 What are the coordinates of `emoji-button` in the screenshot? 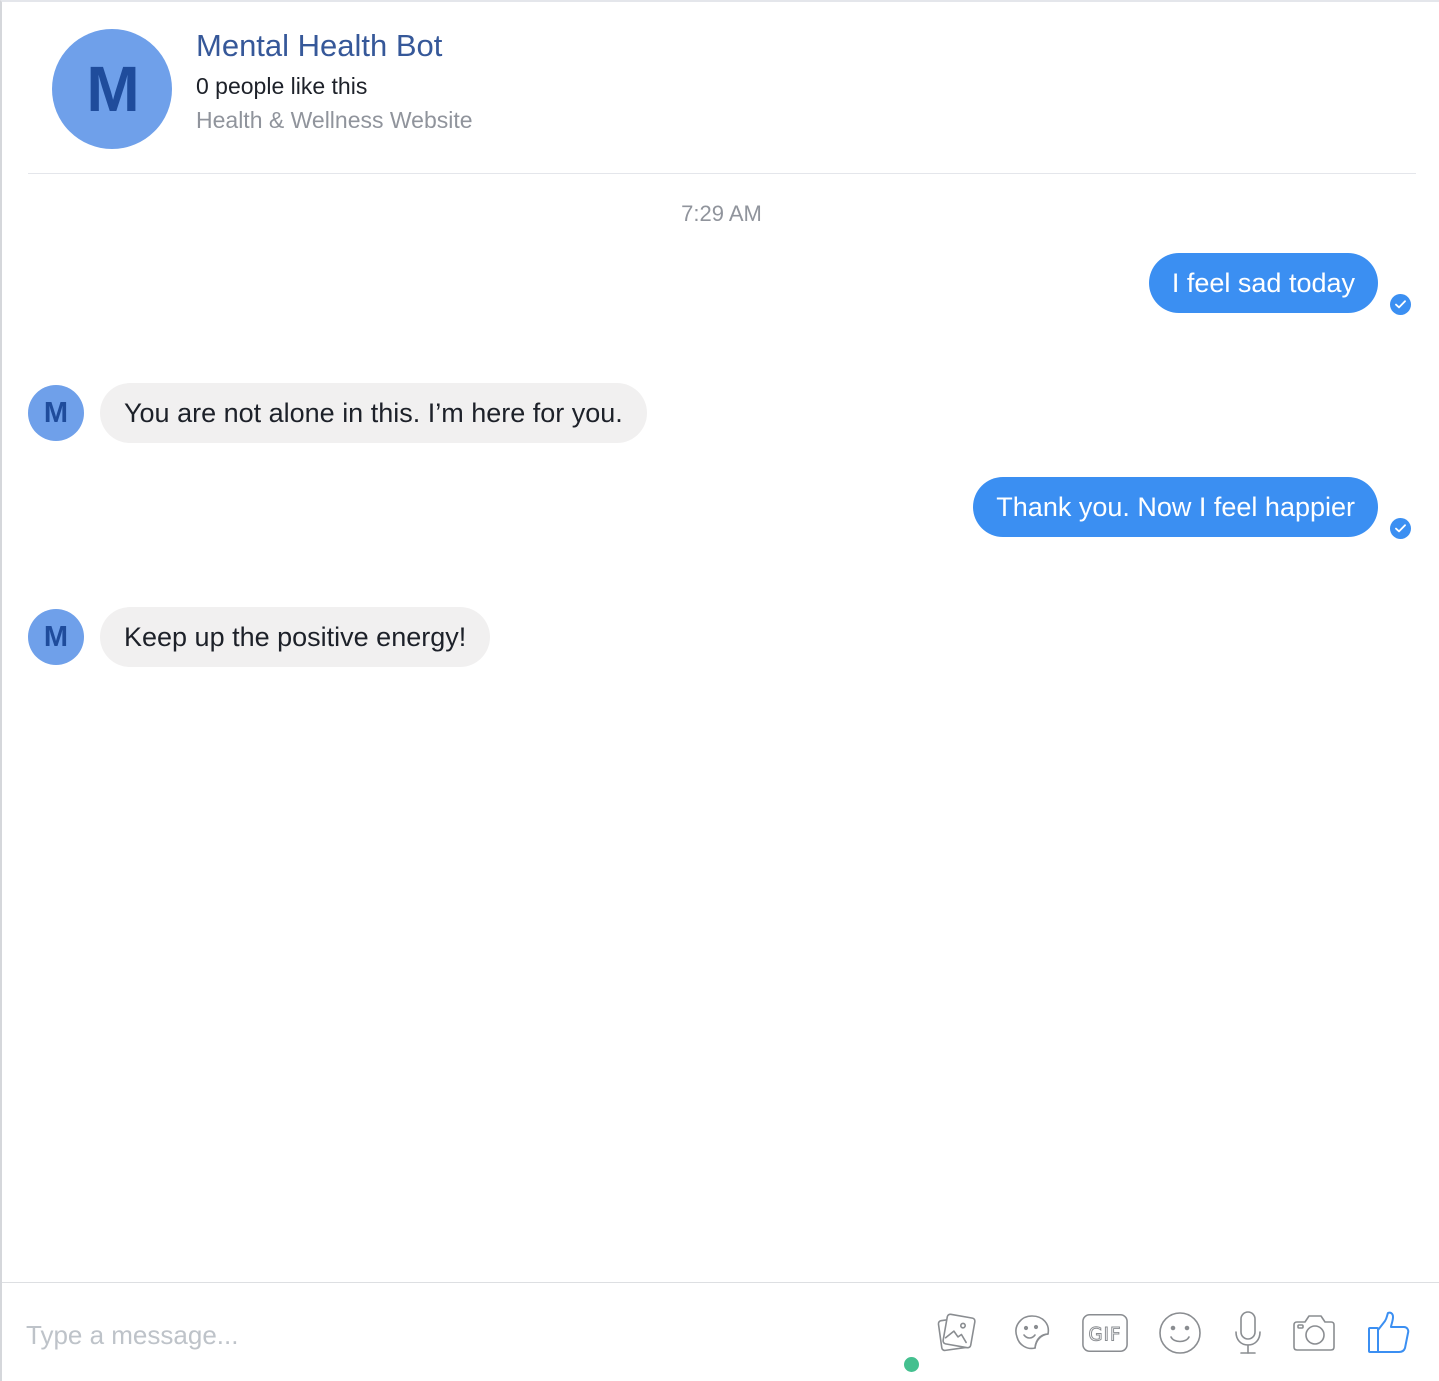 It's located at (1180, 1333).